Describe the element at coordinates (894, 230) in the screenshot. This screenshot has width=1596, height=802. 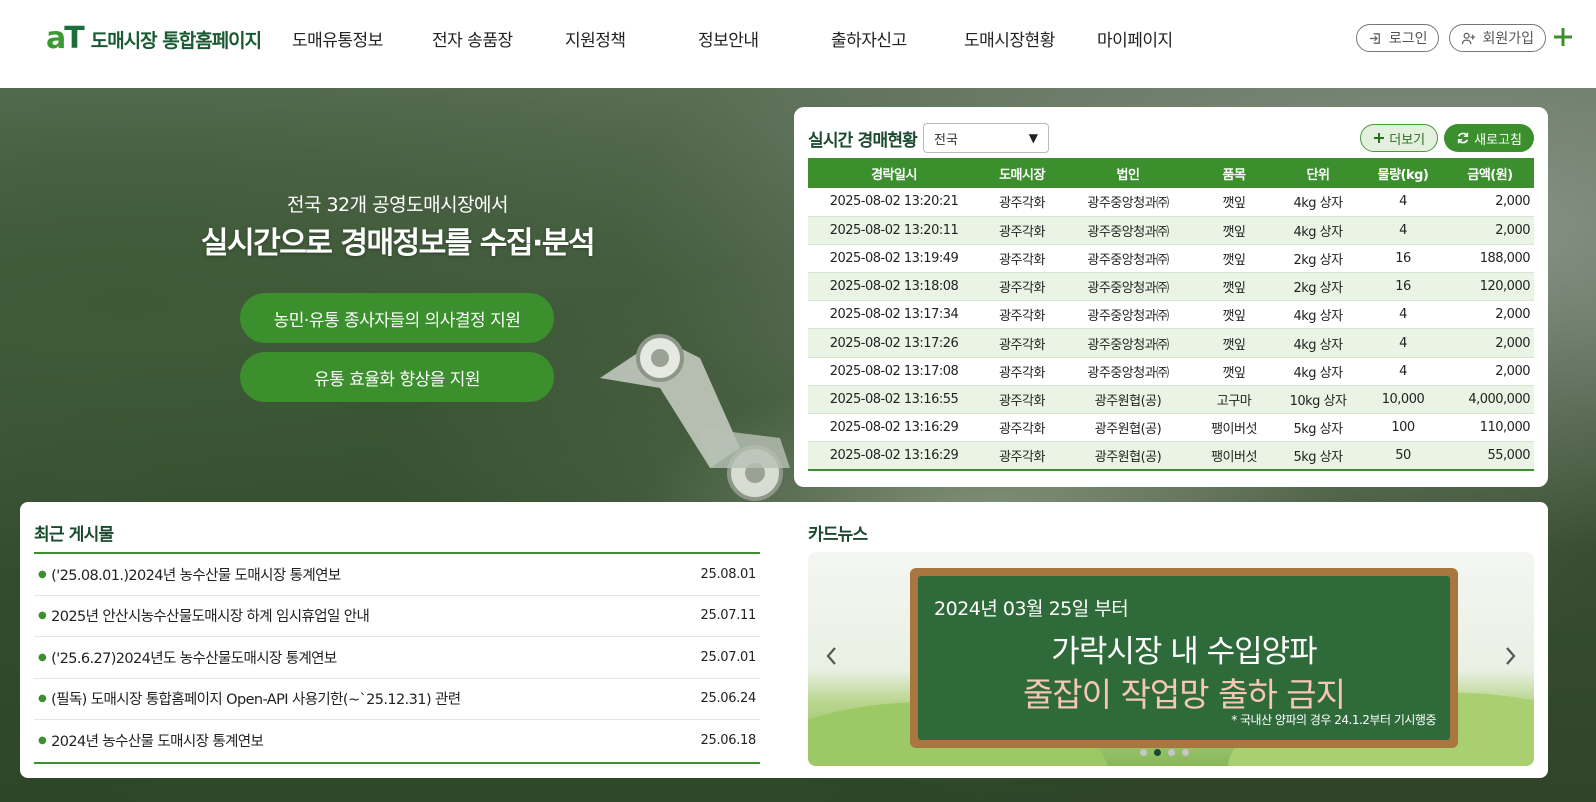
I see `cell-time: 2025-08-02 13:20:11` at that location.